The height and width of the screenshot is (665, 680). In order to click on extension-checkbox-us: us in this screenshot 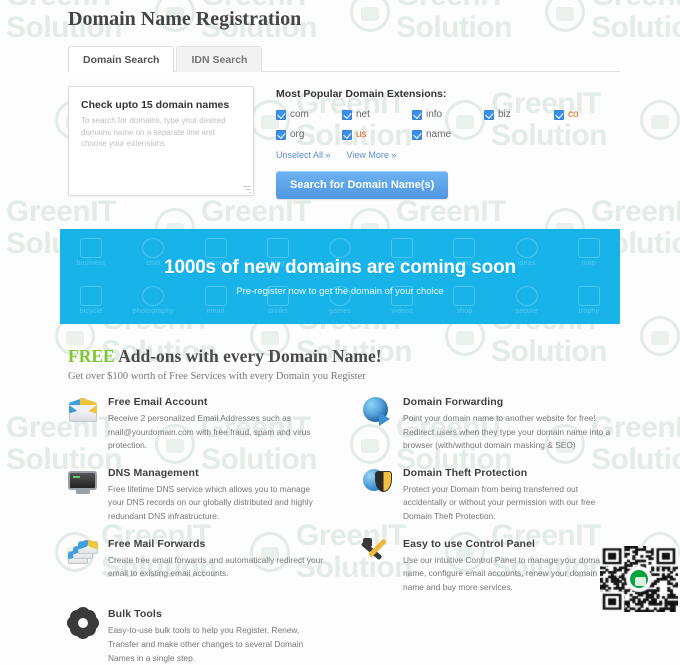, I will do `click(377, 134)`.